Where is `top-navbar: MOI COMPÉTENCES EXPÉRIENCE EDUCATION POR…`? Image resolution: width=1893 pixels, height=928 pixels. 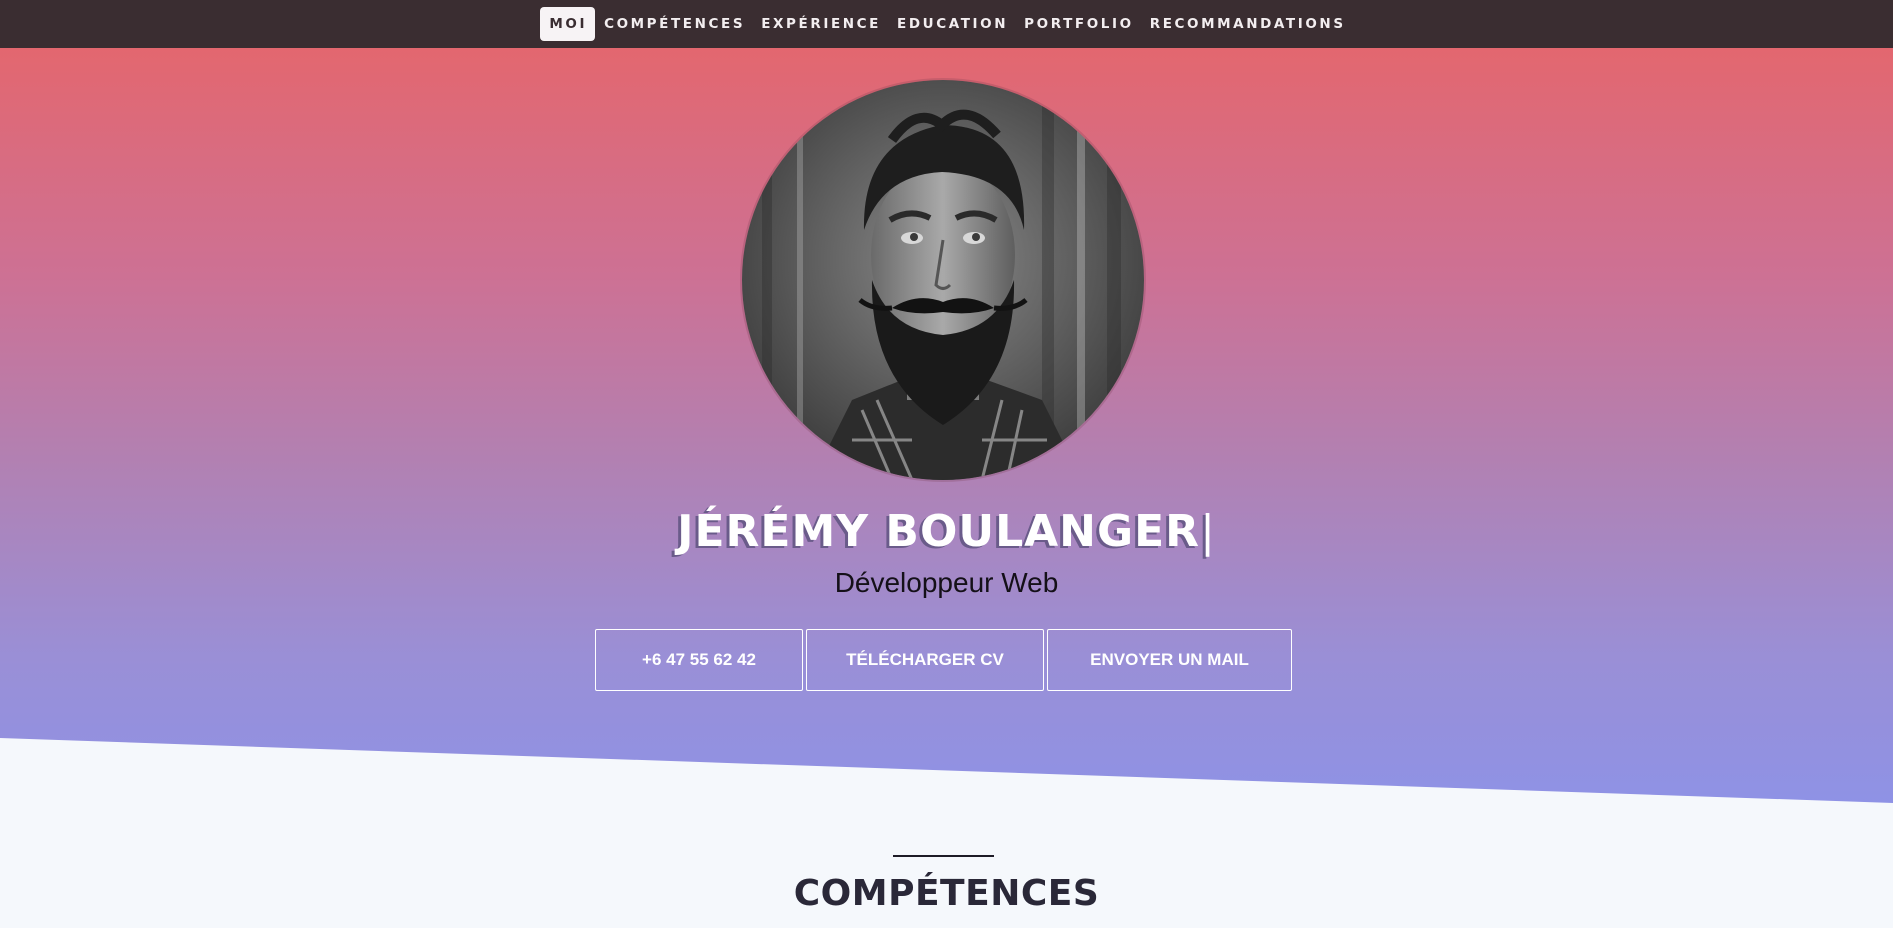 top-navbar: MOI COMPÉTENCES EXPÉRIENCE EDUCATION POR… is located at coordinates (946, 24).